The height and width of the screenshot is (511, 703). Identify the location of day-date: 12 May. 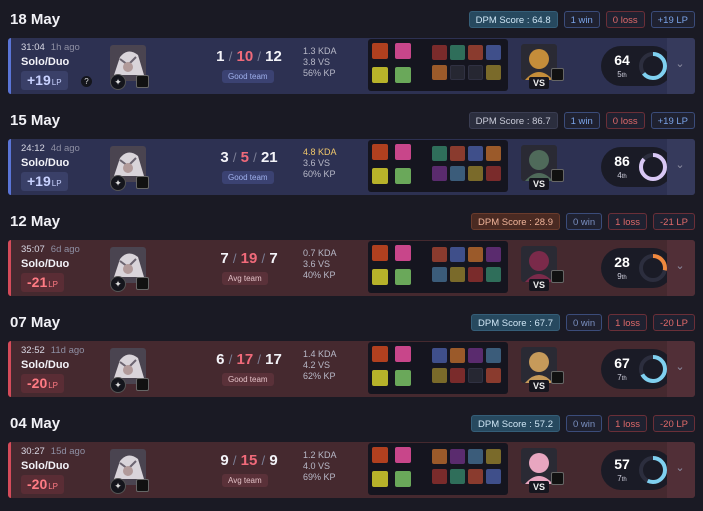
(35, 221).